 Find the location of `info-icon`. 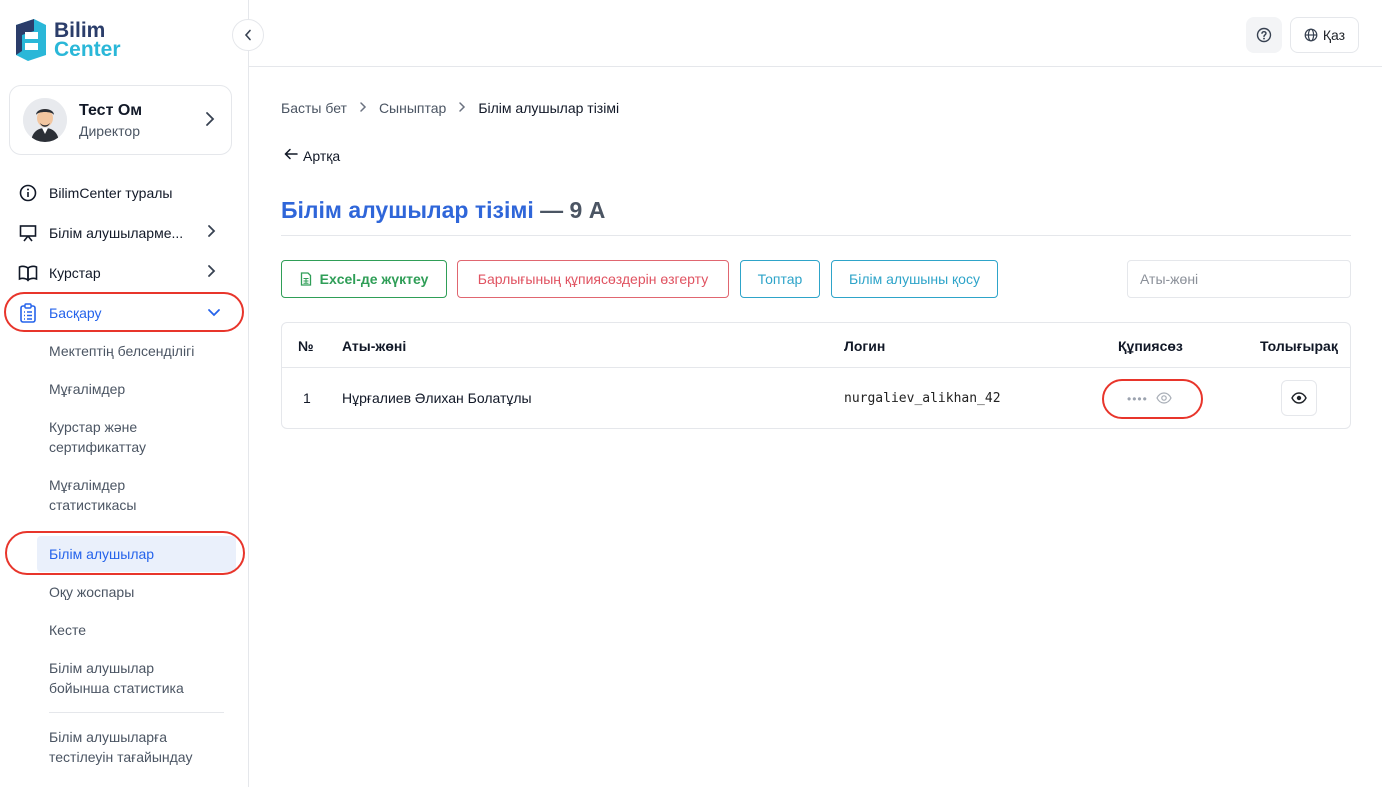

info-icon is located at coordinates (28, 193).